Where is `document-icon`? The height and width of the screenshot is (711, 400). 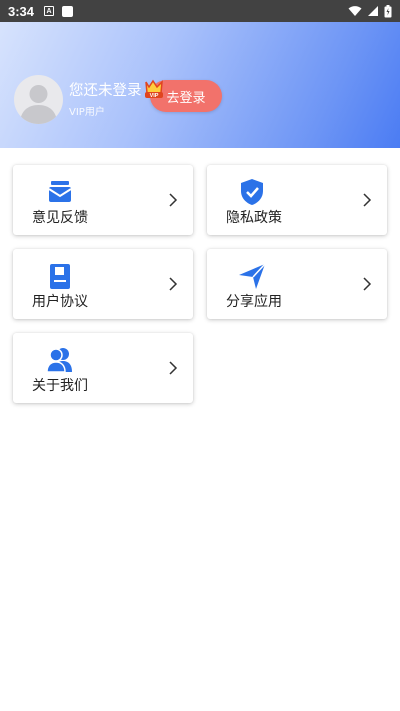 document-icon is located at coordinates (60, 276).